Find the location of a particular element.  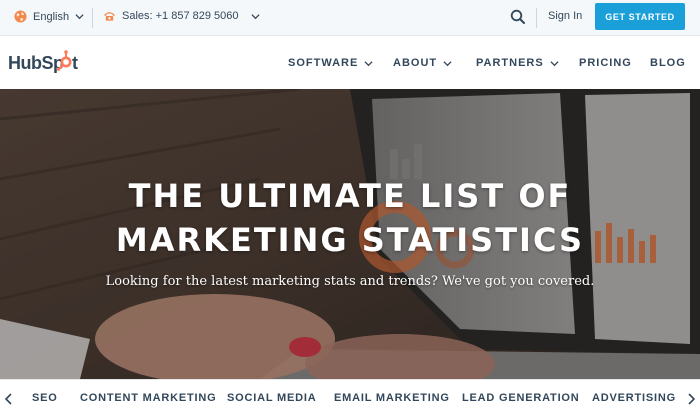

hubspot-logo: HubSp t is located at coordinates (46, 63).